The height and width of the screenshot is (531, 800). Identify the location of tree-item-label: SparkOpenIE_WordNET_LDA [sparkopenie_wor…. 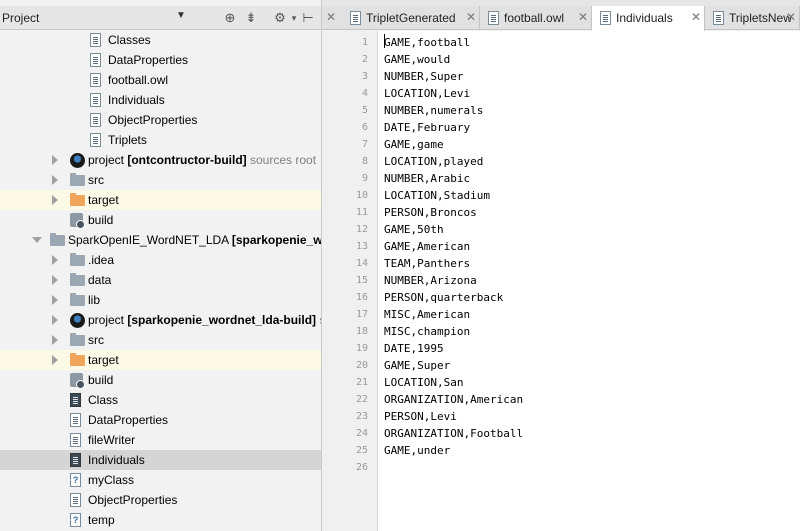
(195, 240).